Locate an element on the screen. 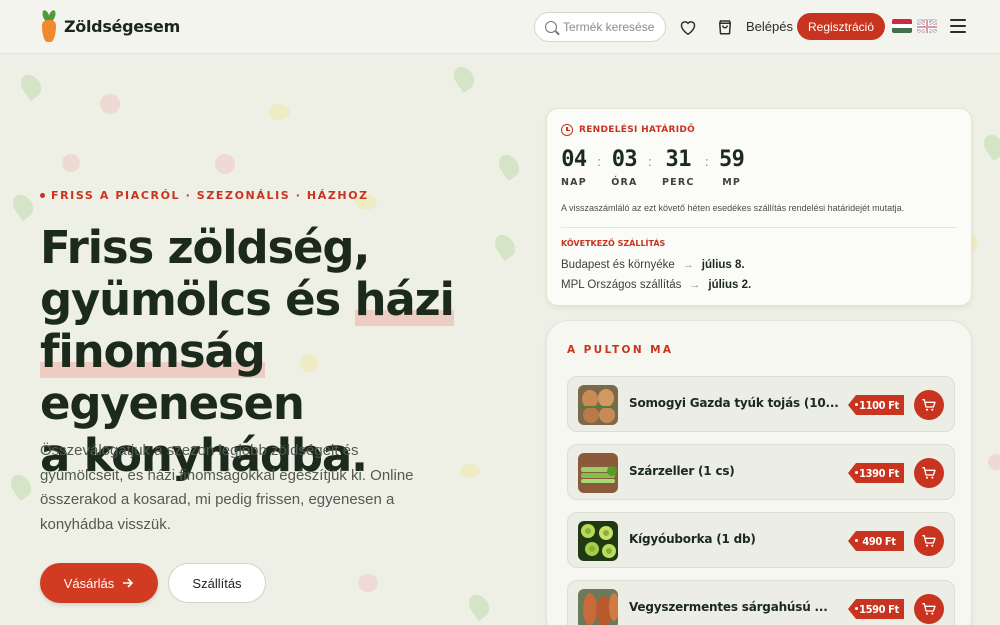 This screenshot has height=625, width=1000. clock-icon is located at coordinates (567, 130).